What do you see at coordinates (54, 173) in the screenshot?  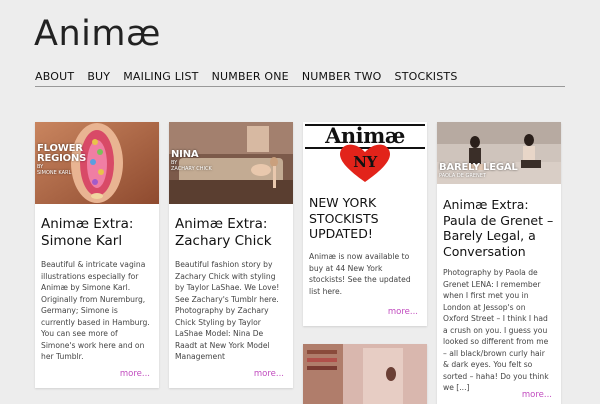 I see `thumb-caption-author: SIMONE KARL` at bounding box center [54, 173].